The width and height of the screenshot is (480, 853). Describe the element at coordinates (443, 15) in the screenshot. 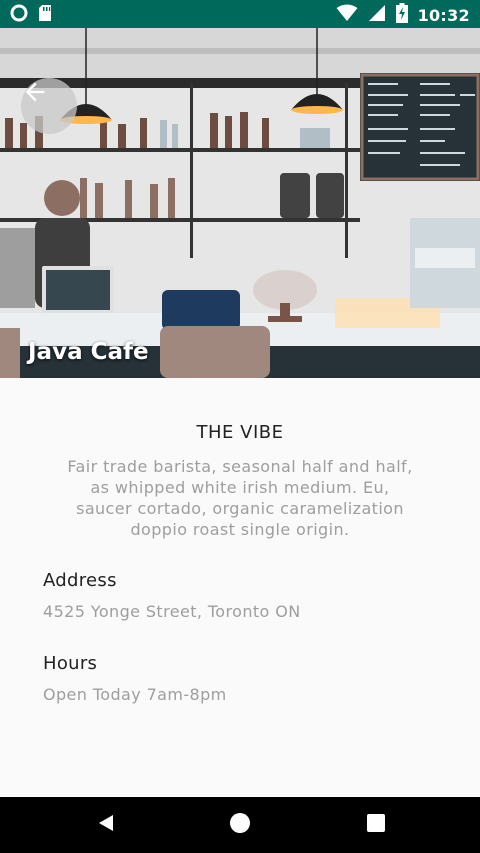

I see `status-clock: 10:32` at that location.